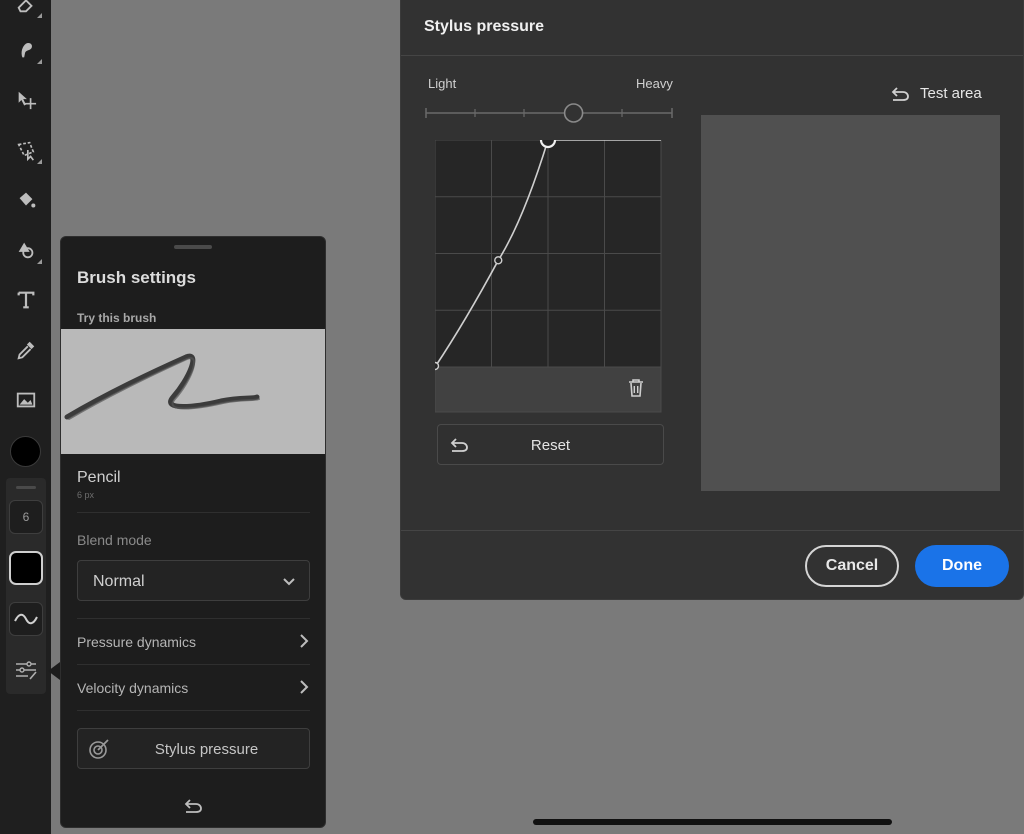  What do you see at coordinates (99, 477) in the screenshot?
I see `brush-name: Pencil` at bounding box center [99, 477].